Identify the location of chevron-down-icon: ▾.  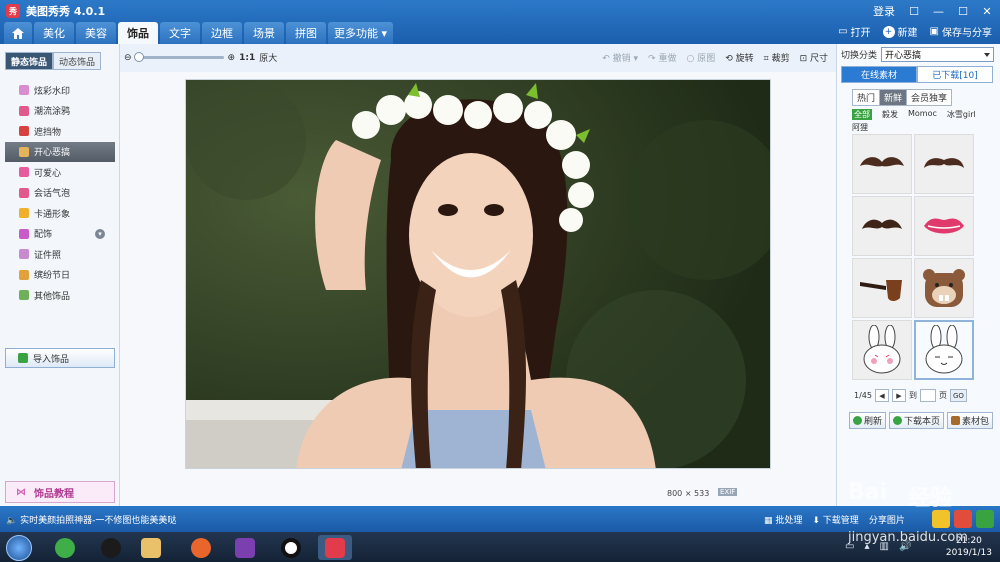
(100, 233).